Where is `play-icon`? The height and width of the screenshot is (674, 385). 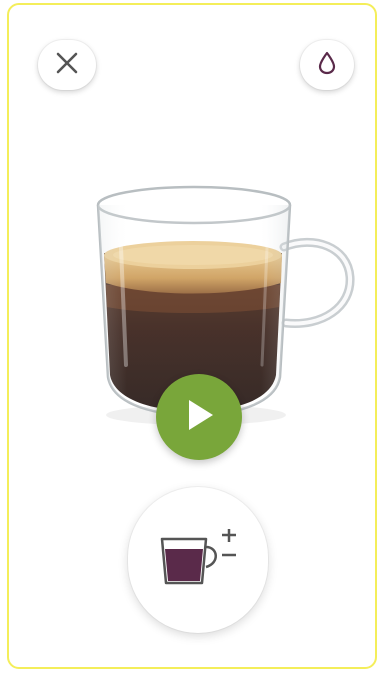 play-icon is located at coordinates (199, 417).